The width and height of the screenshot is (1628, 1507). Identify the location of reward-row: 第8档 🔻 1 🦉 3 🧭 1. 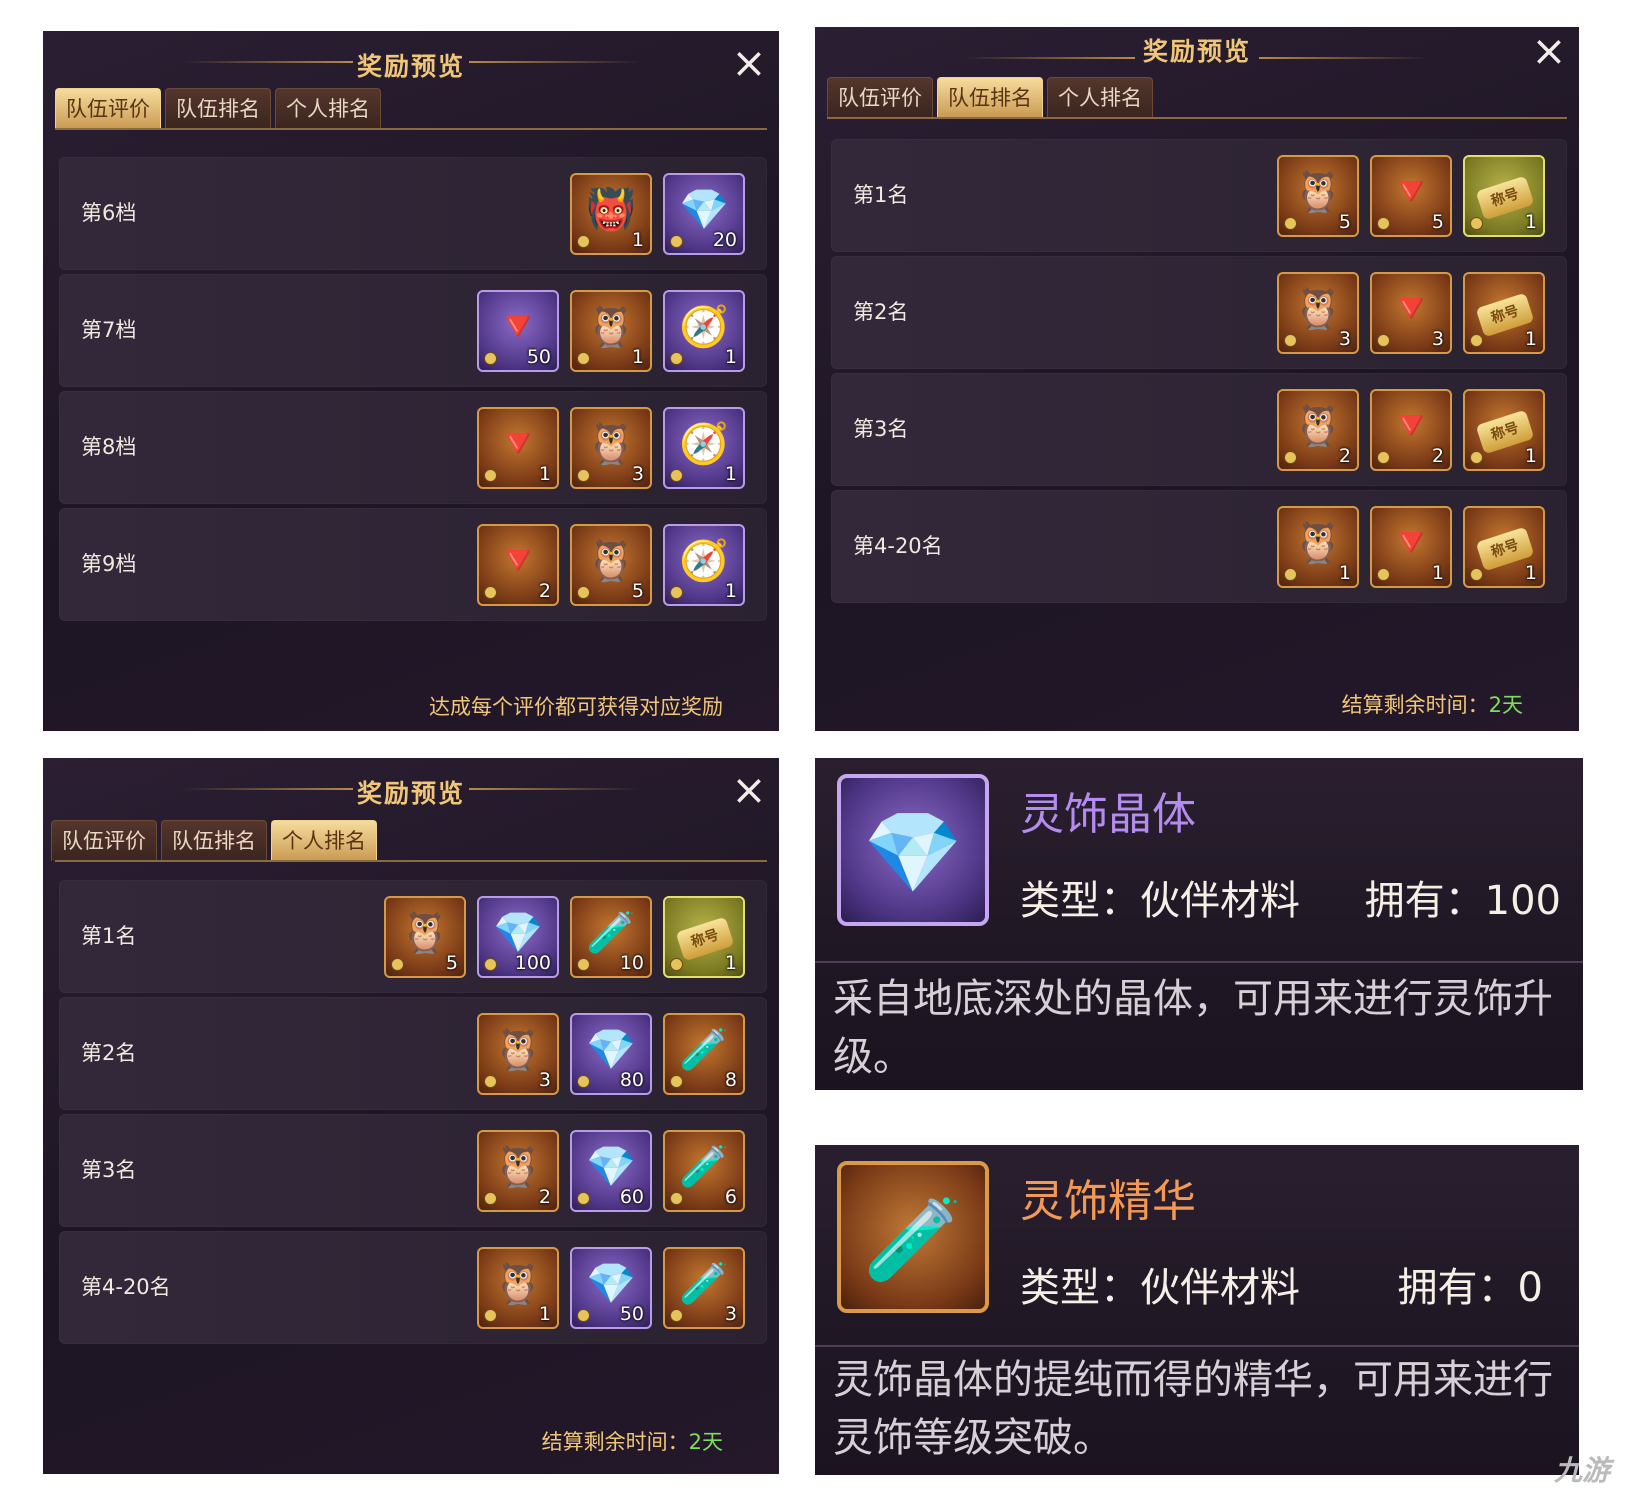
(413, 447).